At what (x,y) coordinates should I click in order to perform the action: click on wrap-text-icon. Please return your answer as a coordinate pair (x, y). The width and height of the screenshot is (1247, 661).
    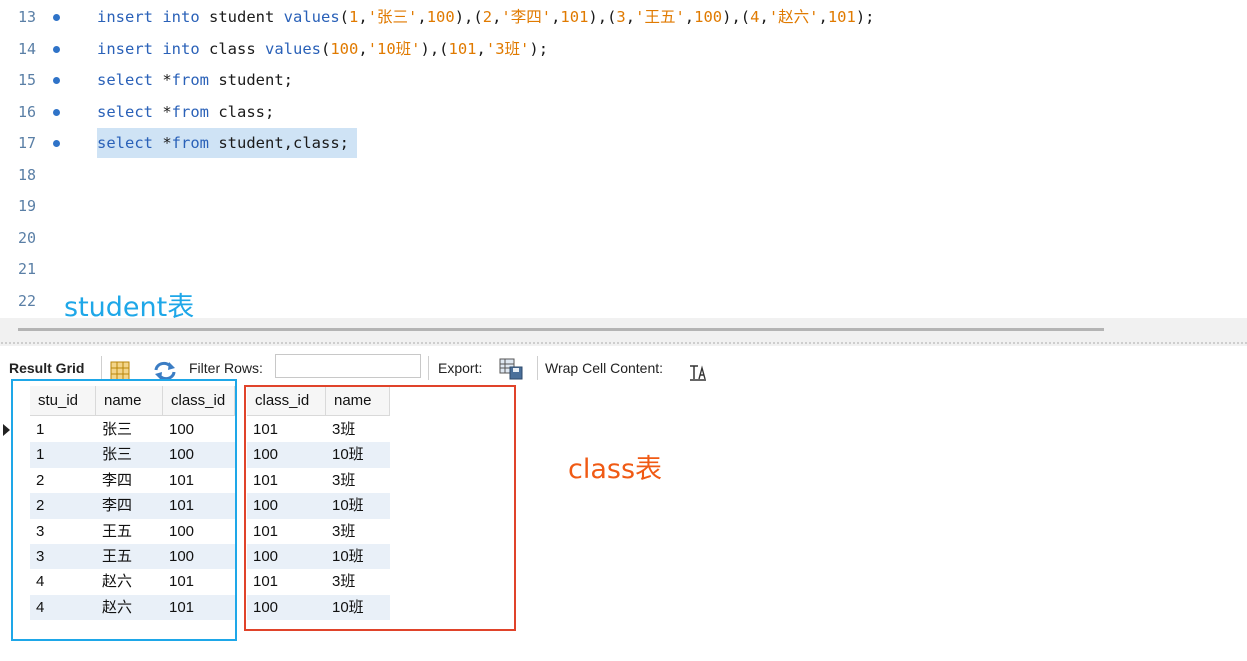
    Looking at the image, I should click on (698, 377).